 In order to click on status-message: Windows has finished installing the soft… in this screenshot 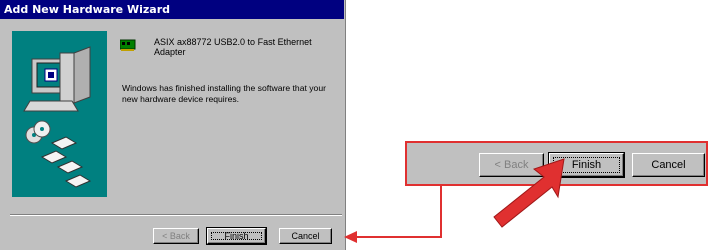, I will do `click(224, 93)`.